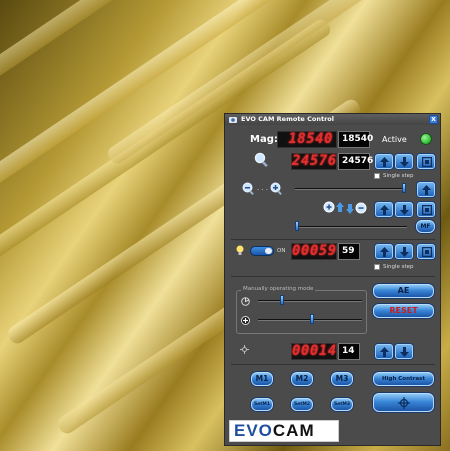 The width and height of the screenshot is (450, 451). I want to click on evocam-logo: EVOCAM, so click(284, 431).